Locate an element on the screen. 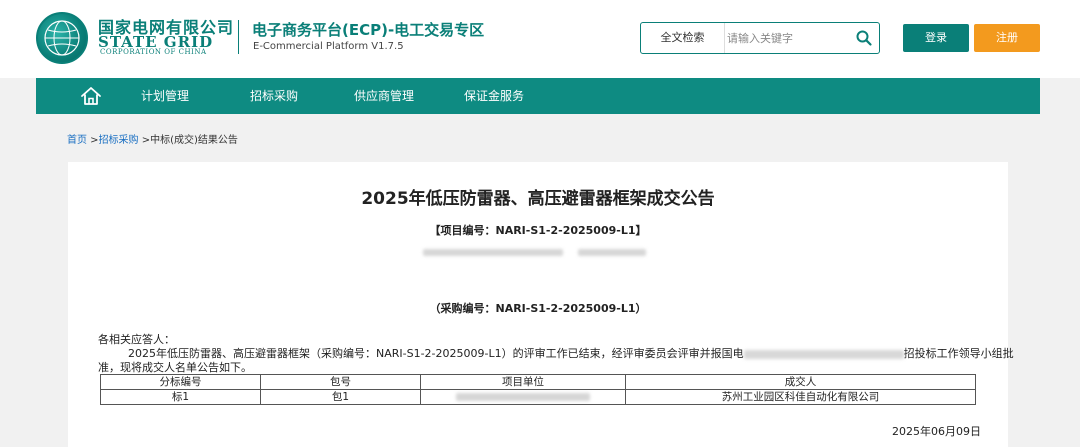 The height and width of the screenshot is (447, 1080). home-icon is located at coordinates (91, 96).